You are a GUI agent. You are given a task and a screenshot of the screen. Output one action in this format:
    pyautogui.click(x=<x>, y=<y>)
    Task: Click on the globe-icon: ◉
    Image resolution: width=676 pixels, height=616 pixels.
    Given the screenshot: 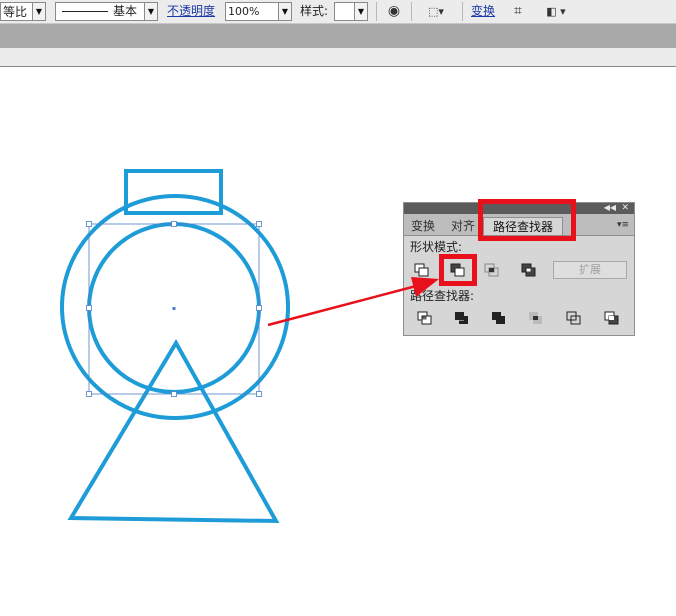 What is the action you would take?
    pyautogui.click(x=394, y=11)
    